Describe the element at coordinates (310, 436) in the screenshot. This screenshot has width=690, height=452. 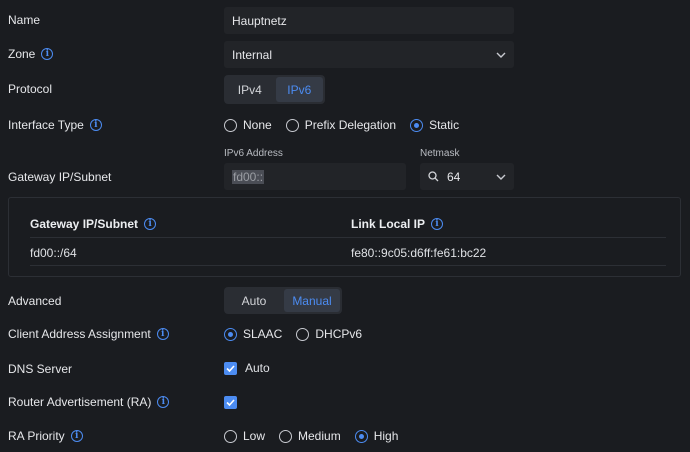
I see `ra-priority-medium-option: Medium` at that location.